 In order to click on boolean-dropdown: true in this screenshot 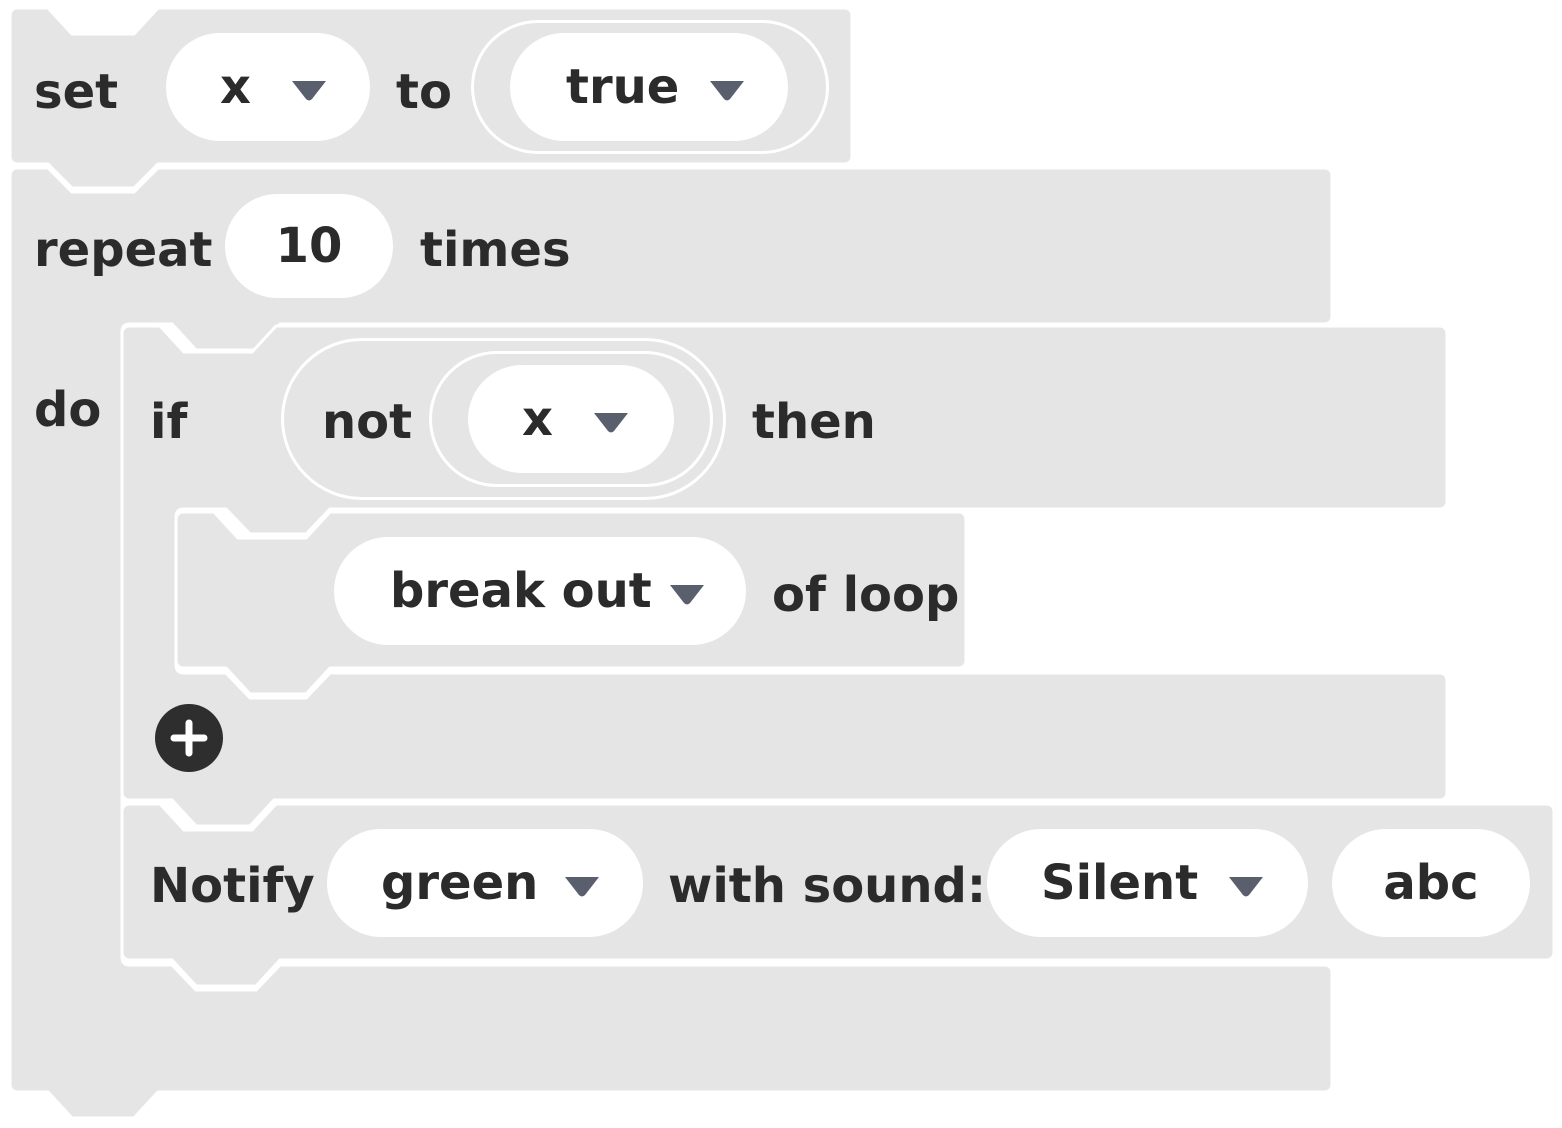, I will do `click(649, 87)`.